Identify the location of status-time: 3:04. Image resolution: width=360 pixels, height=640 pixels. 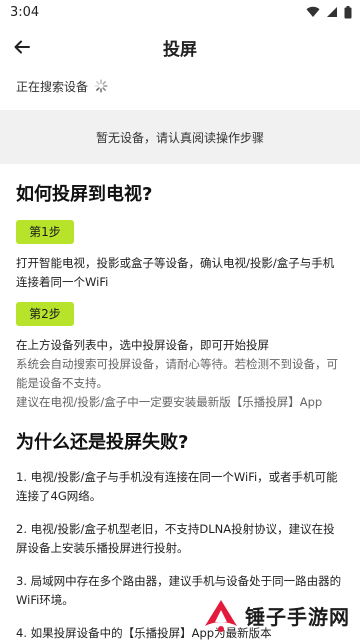
(25, 12).